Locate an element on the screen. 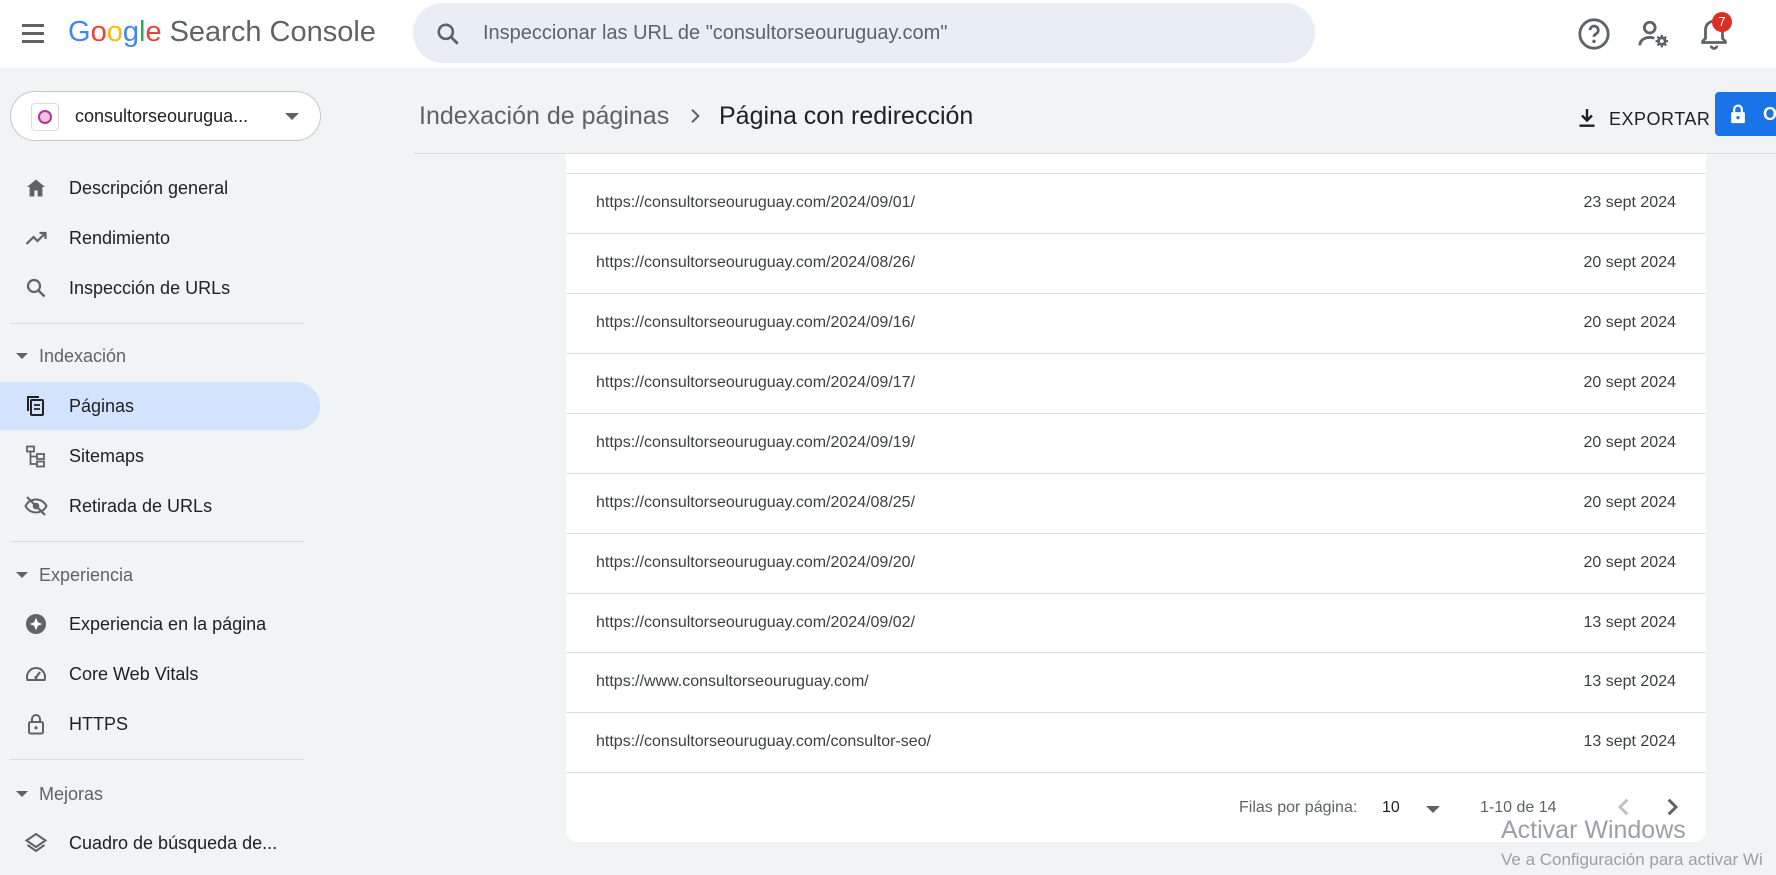  url-inspection-search is located at coordinates (864, 33).